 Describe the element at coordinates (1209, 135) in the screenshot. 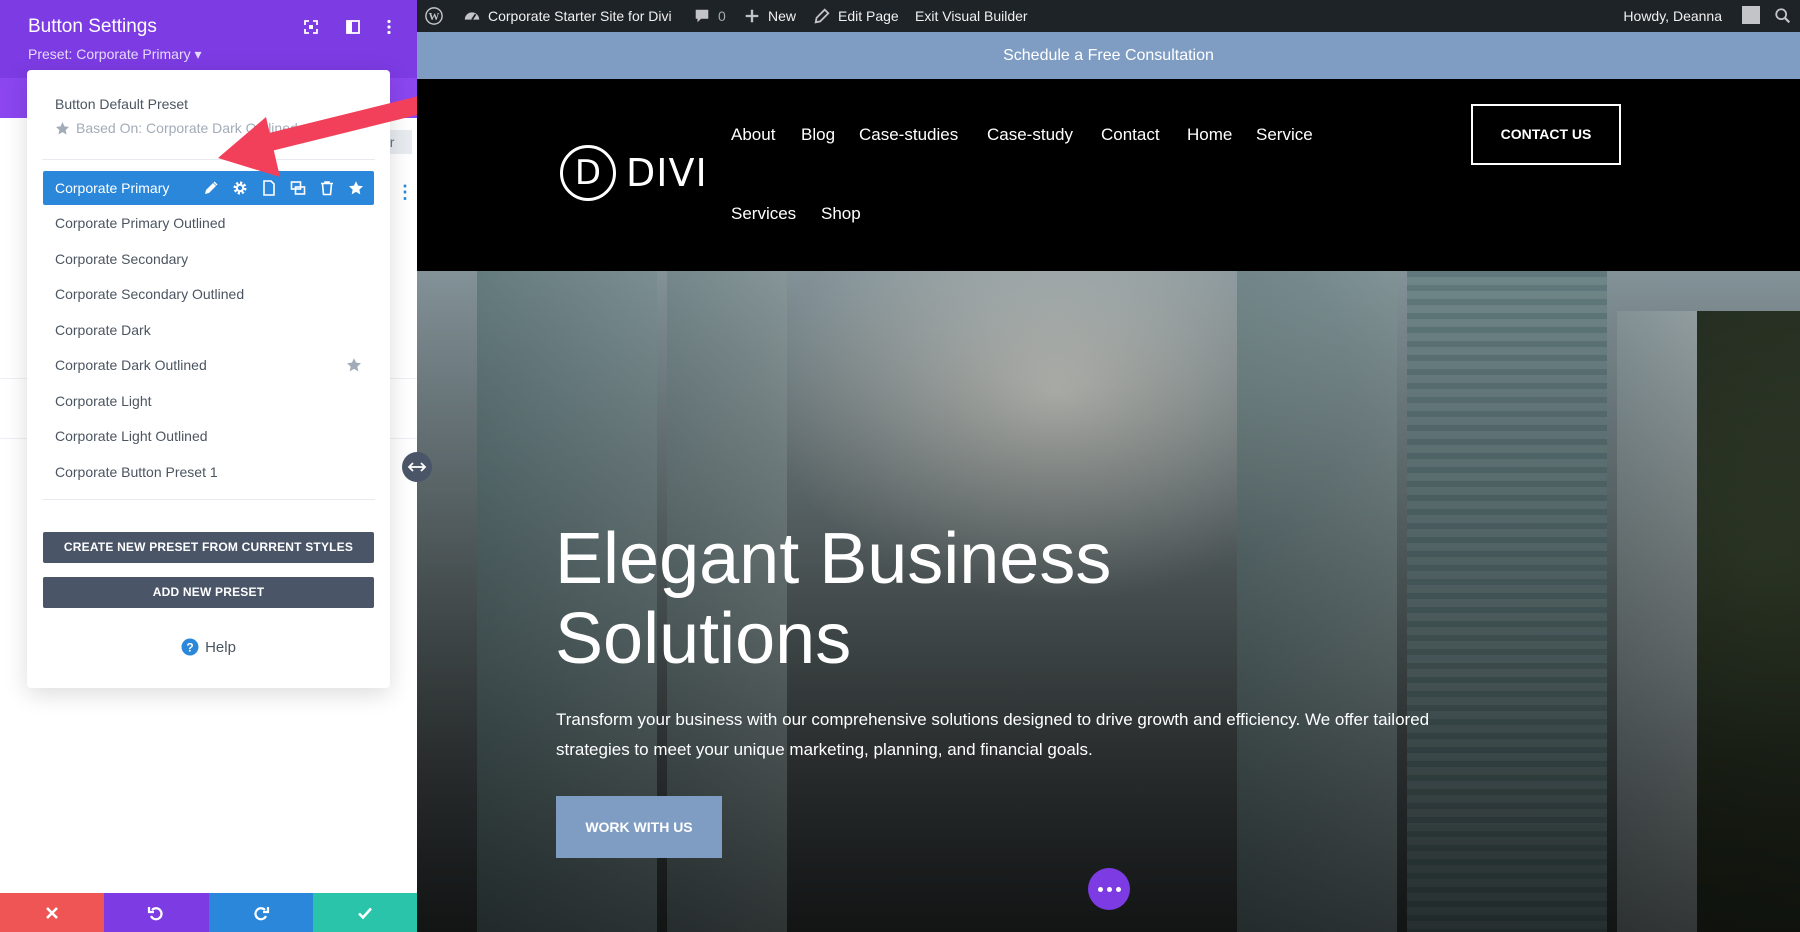

I see `nav-home: Home` at that location.